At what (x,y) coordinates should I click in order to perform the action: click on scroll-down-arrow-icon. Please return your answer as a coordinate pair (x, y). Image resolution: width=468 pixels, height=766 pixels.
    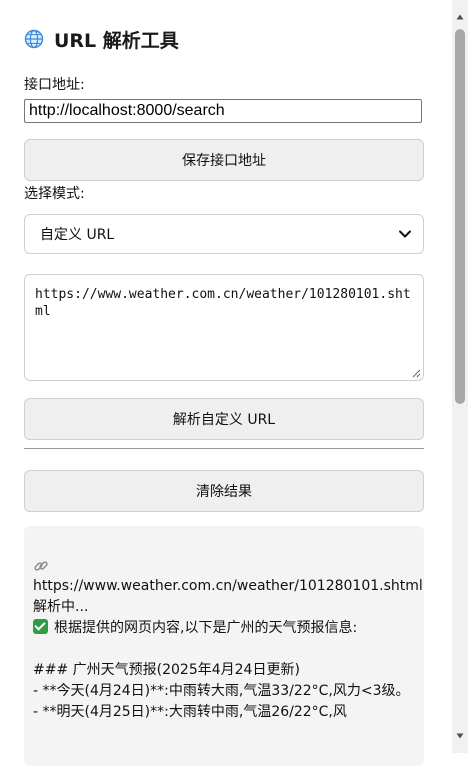
    Looking at the image, I should click on (460, 736).